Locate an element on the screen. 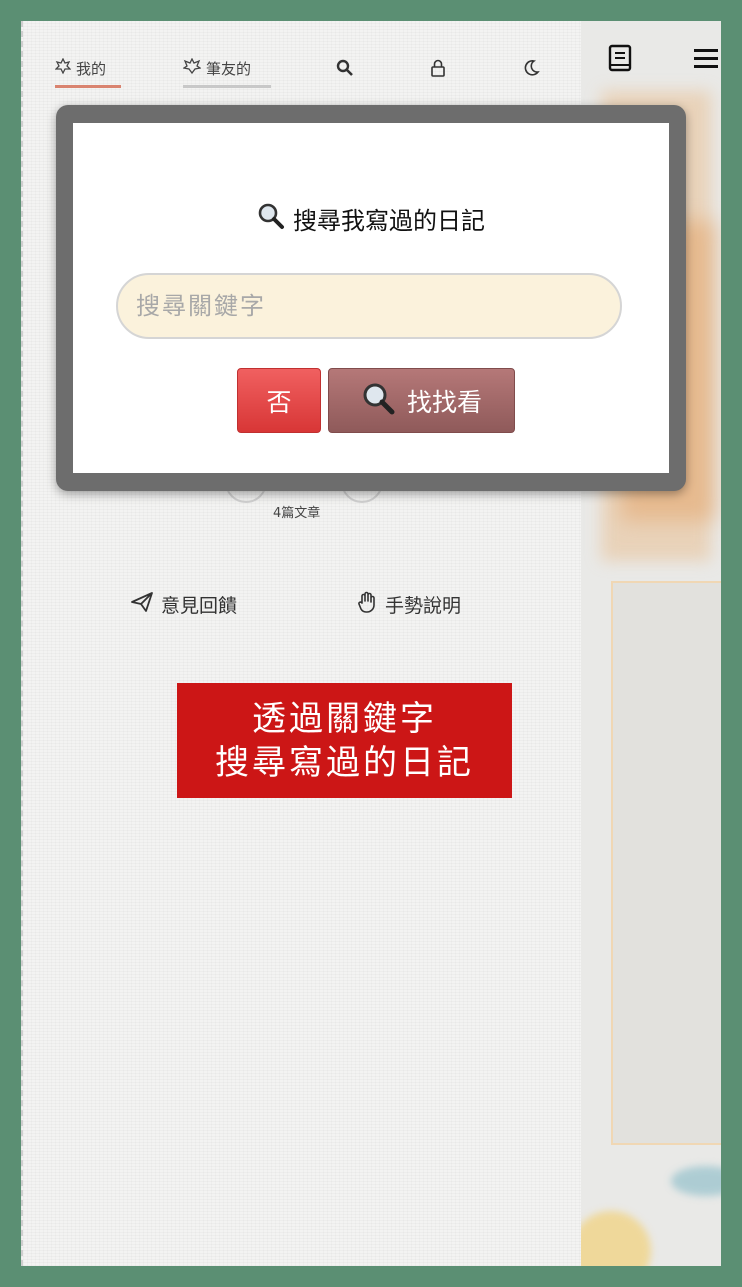  feedback-link: 意見回饋 is located at coordinates (184, 604).